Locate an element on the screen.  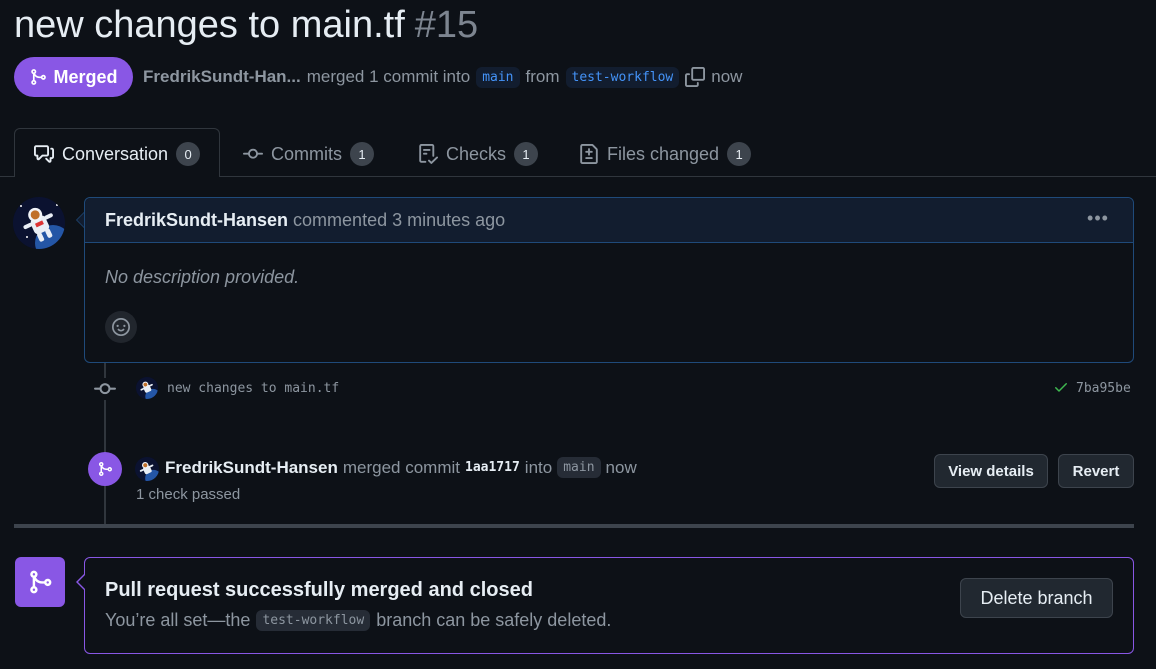
revert-button: Revert is located at coordinates (1096, 471).